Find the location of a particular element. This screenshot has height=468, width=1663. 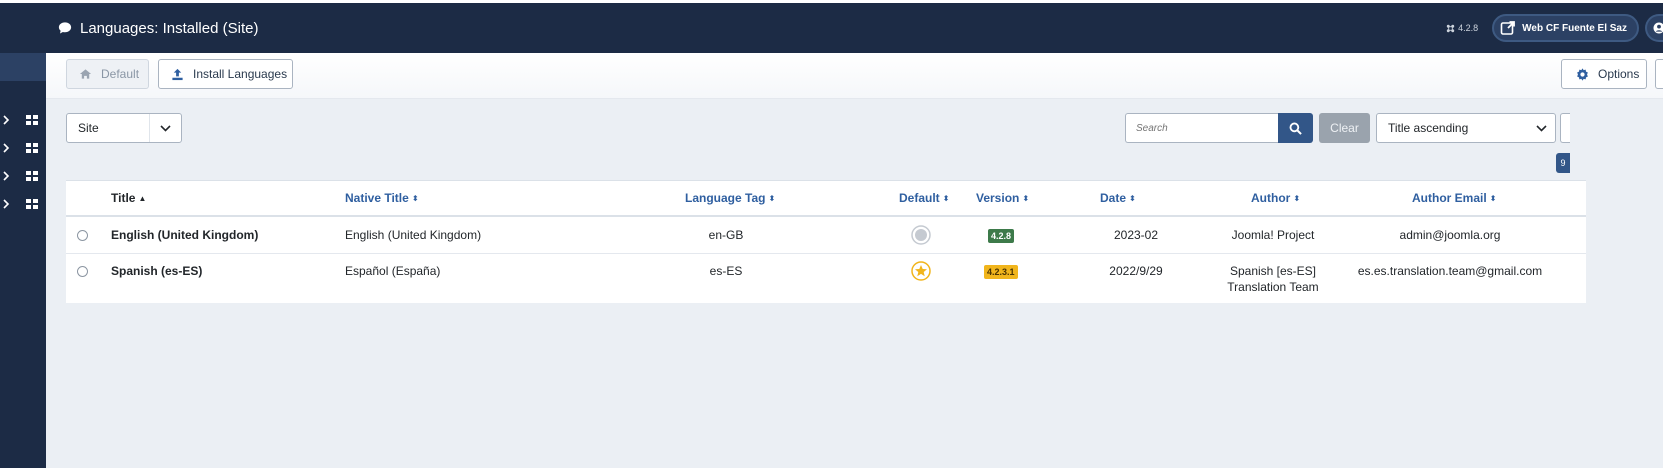

comment-icon is located at coordinates (65, 28).